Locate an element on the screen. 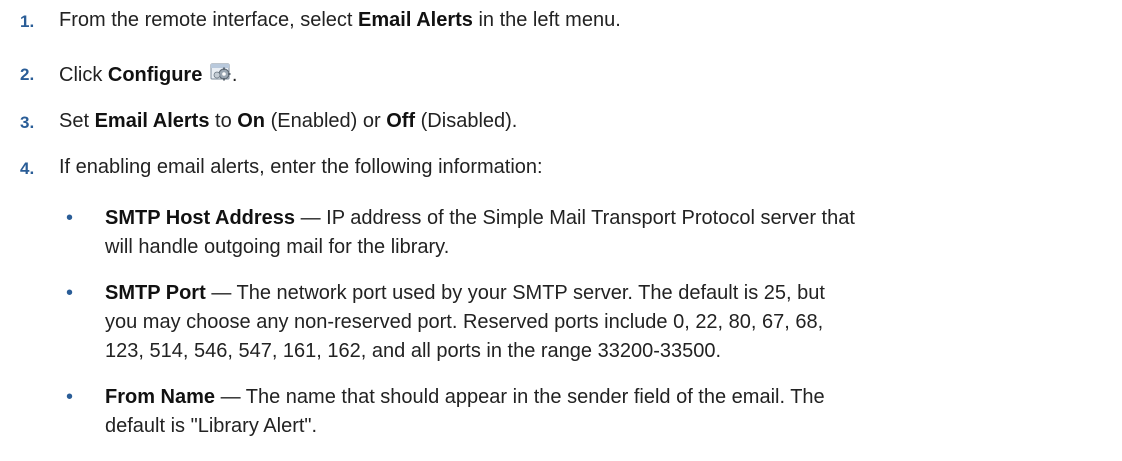 The width and height of the screenshot is (1122, 461). configure-settings-icon is located at coordinates (221, 72).